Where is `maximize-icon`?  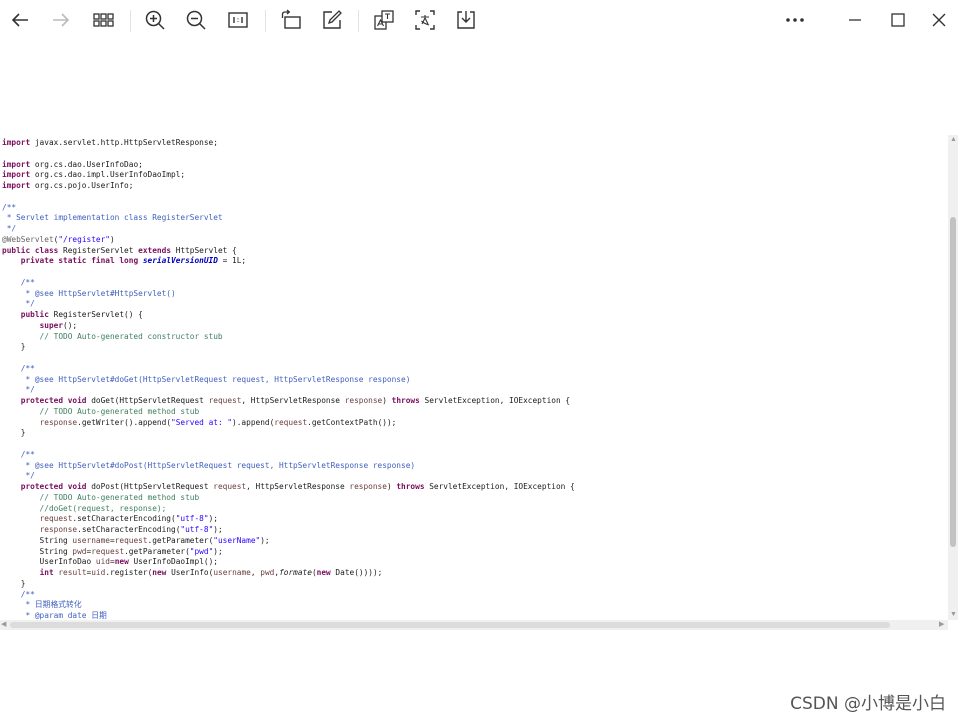
maximize-icon is located at coordinates (898, 20).